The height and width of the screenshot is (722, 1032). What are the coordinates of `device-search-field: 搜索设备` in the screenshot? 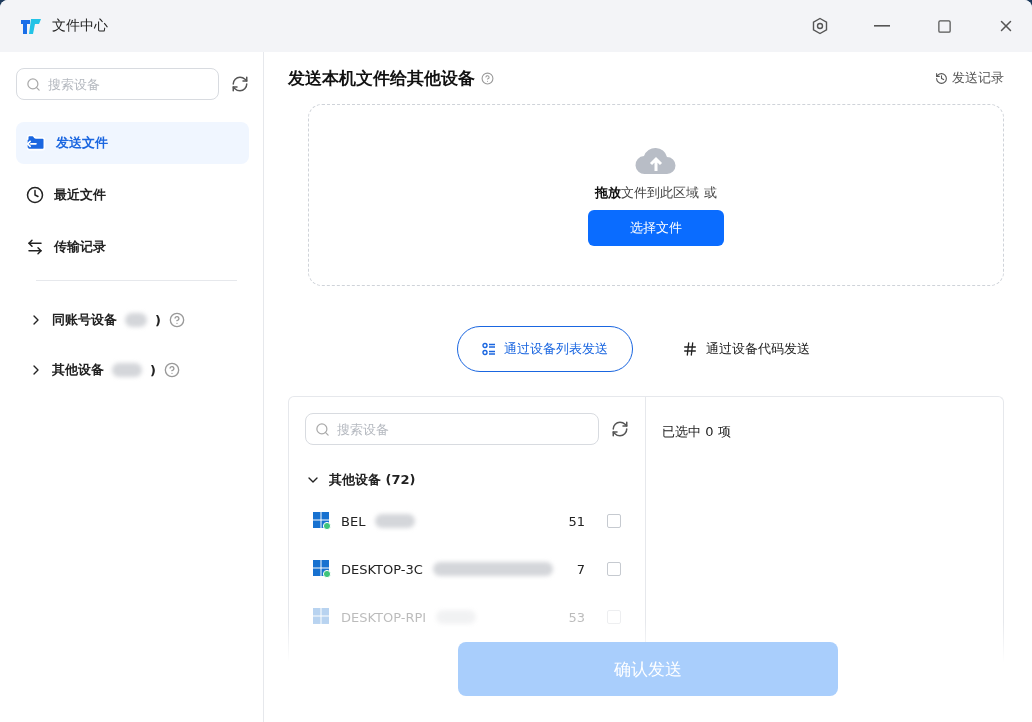 It's located at (452, 429).